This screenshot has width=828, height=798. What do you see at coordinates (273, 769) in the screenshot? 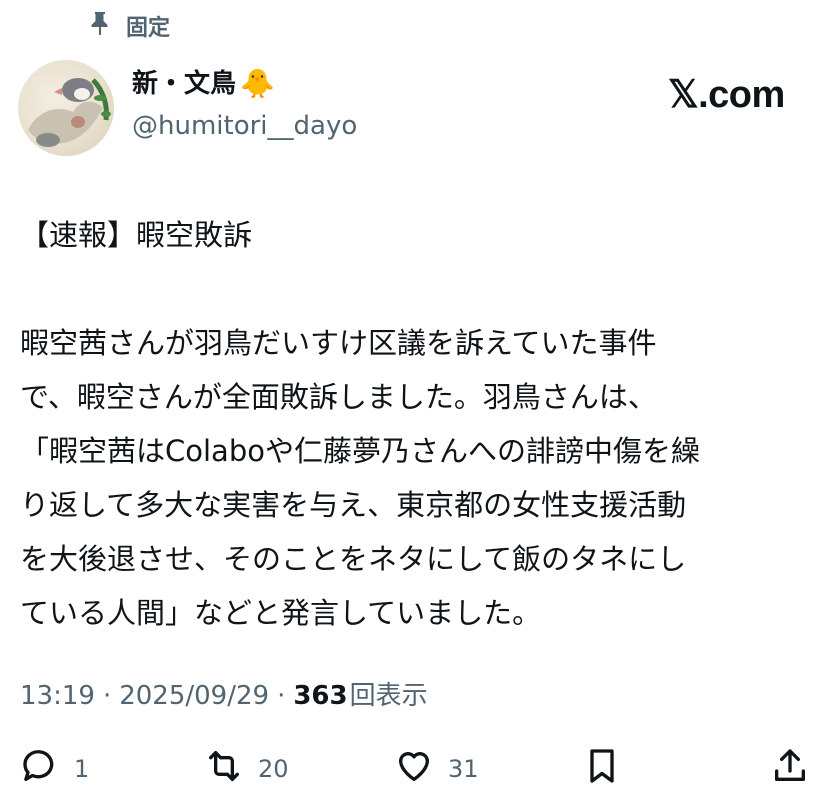
I see `retweet-count: 20` at bounding box center [273, 769].